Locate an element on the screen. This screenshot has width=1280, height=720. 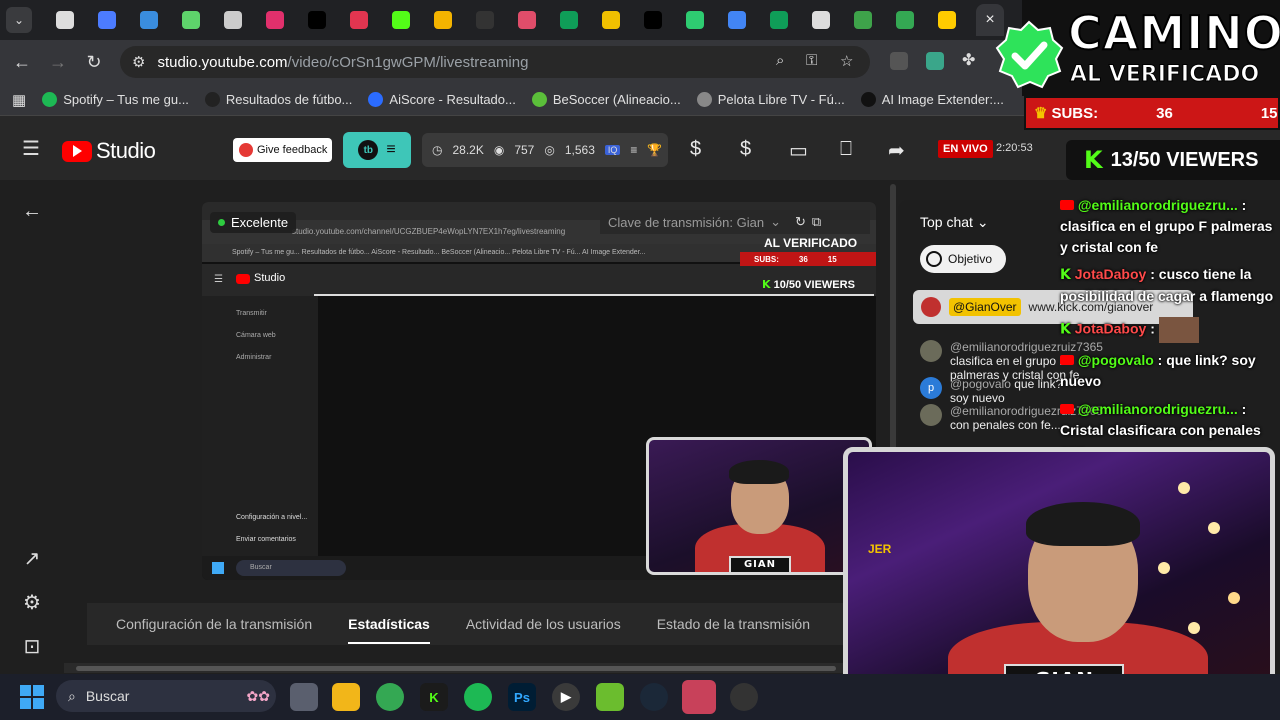
copy-icon: ⧉ is located at coordinates (816, 222).